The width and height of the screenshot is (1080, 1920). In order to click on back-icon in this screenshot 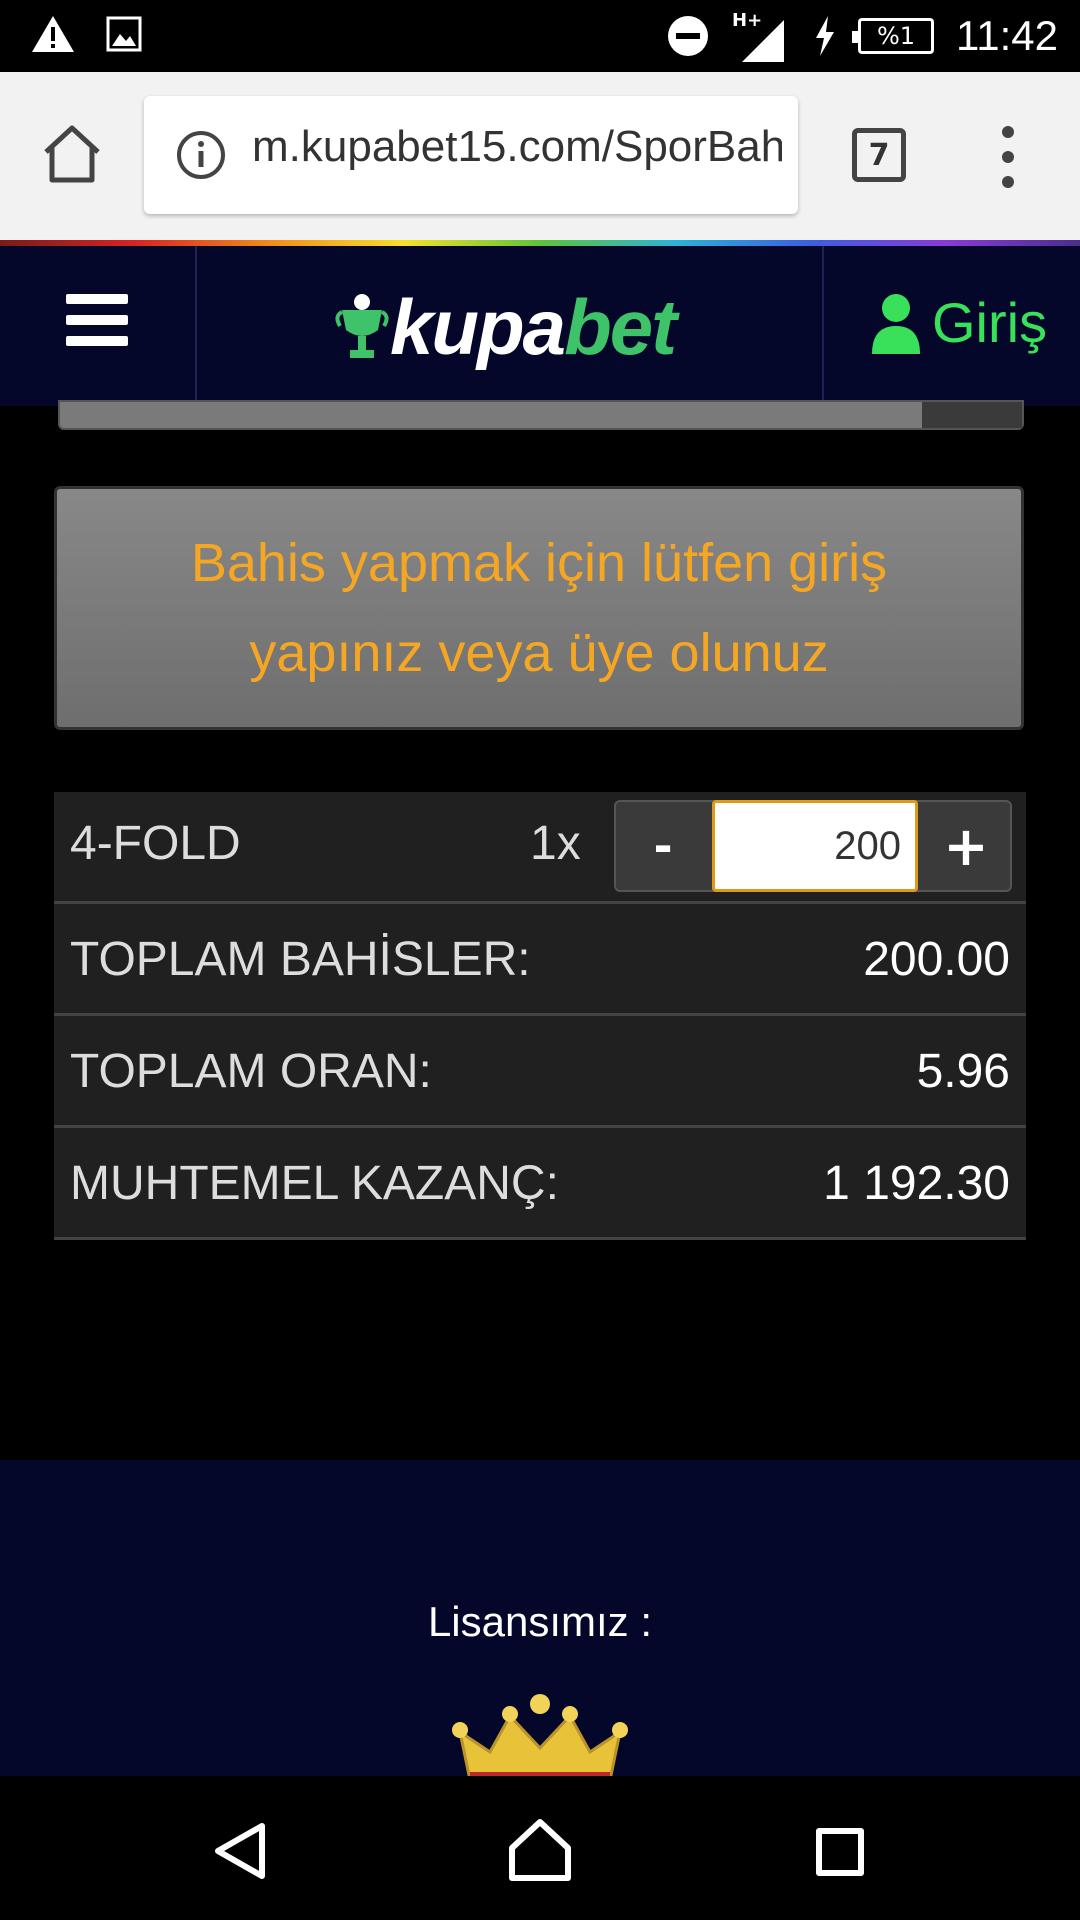, I will do `click(241, 1851)`.